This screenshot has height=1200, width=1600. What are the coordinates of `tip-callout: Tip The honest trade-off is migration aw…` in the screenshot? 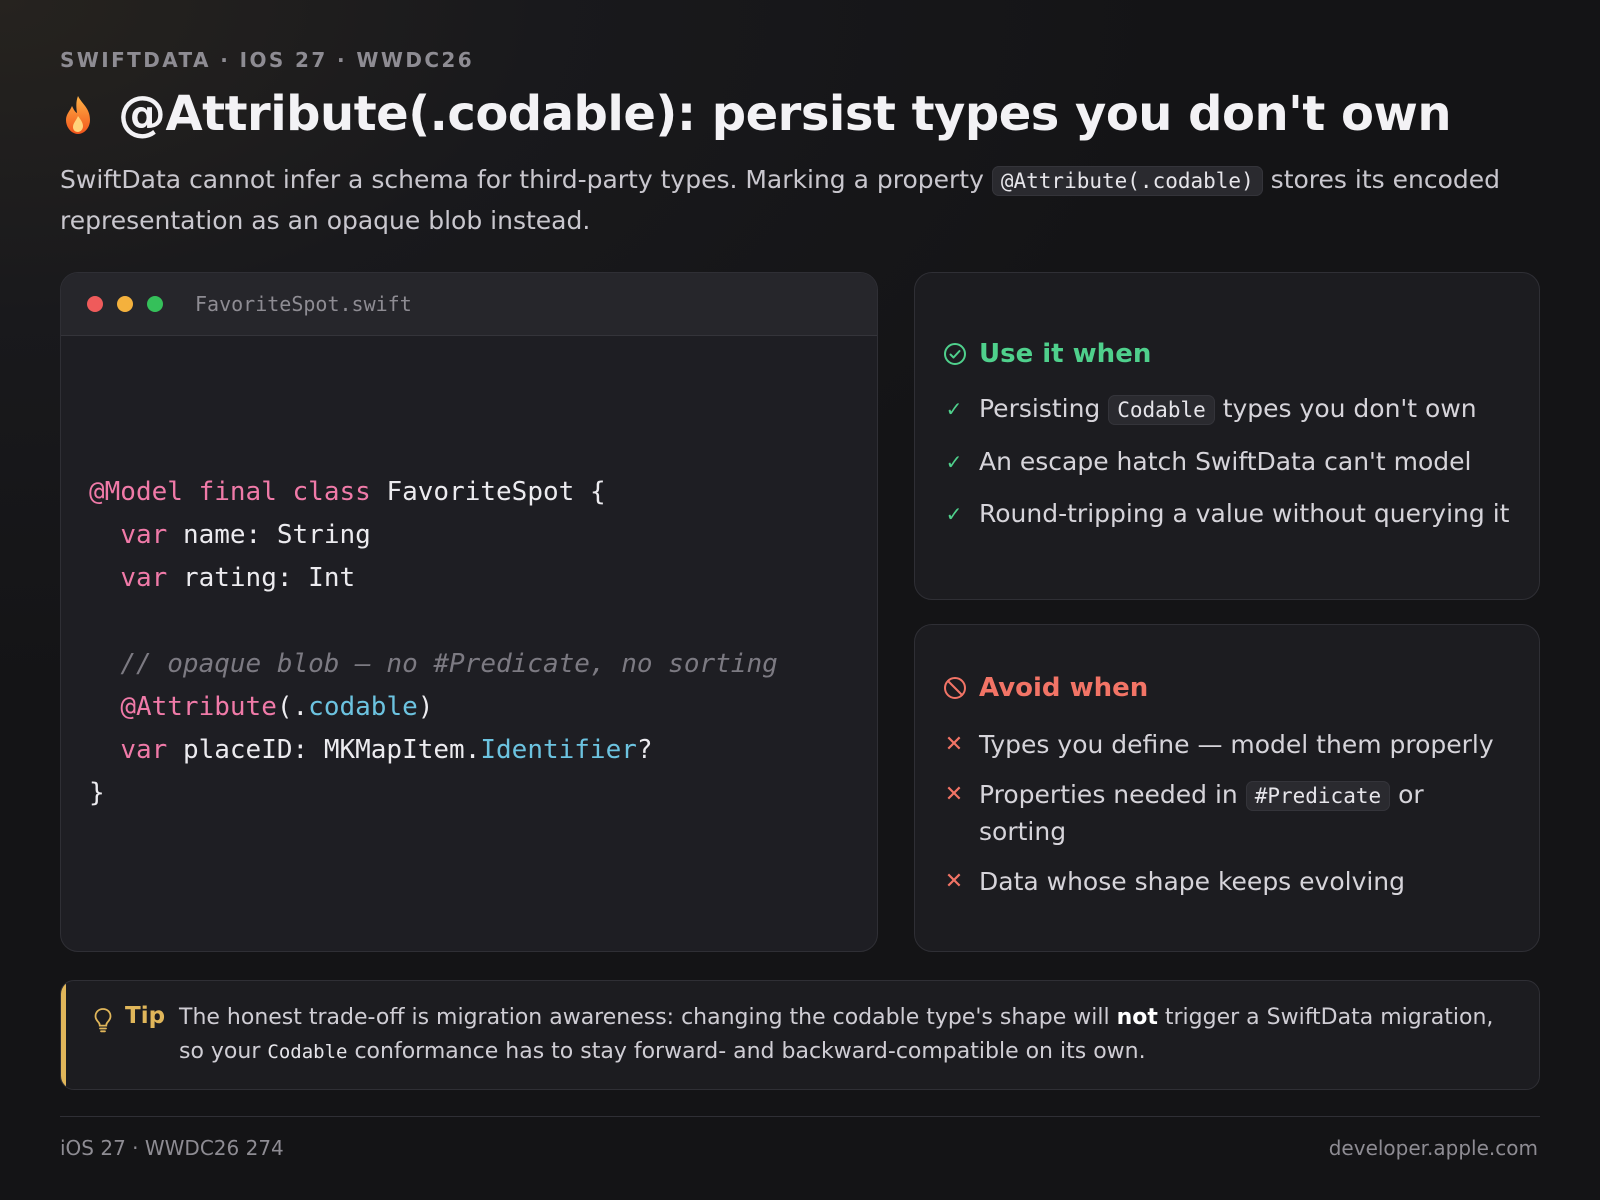 It's located at (800, 1035).